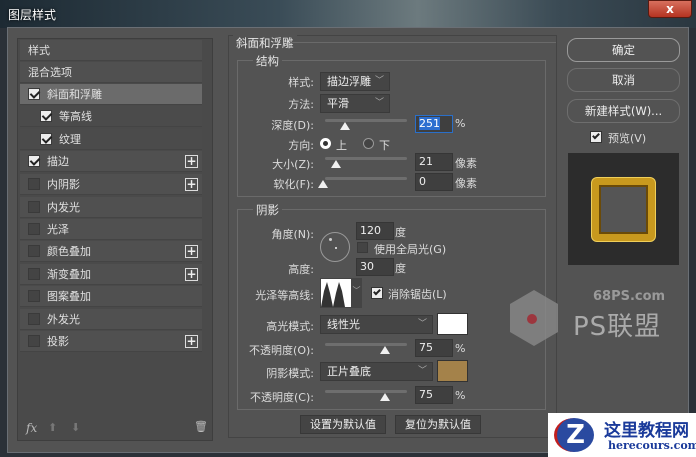  Describe the element at coordinates (343, 424) in the screenshot. I see `make-default-button: 设置为默认值` at that location.